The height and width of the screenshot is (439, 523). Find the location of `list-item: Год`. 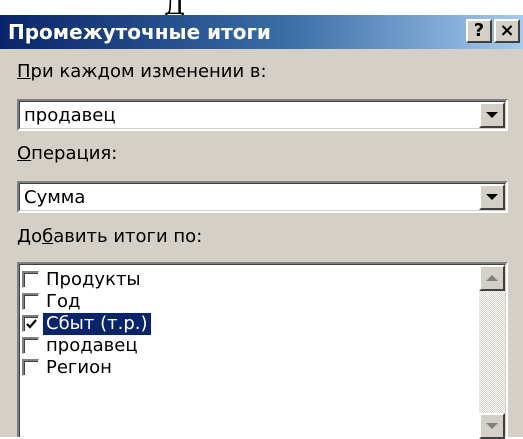

list-item: Год is located at coordinates (238, 302).